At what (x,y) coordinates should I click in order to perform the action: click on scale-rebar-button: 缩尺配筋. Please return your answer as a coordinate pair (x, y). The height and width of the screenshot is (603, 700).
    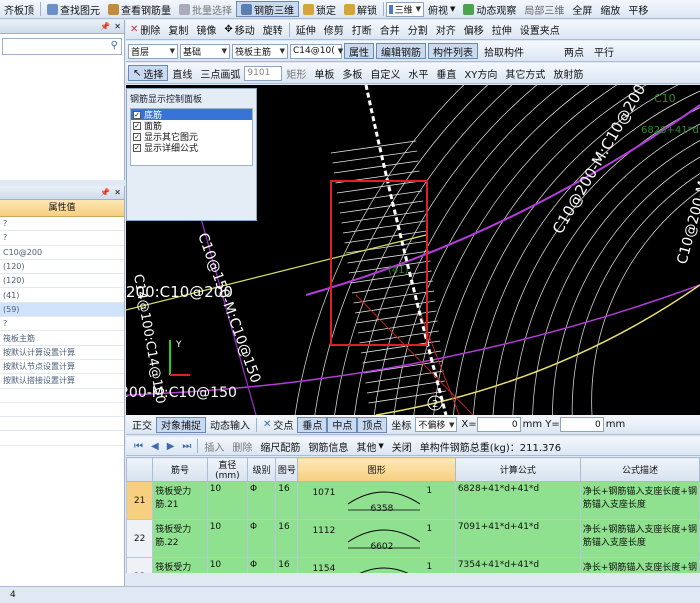
    Looking at the image, I should click on (280, 446).